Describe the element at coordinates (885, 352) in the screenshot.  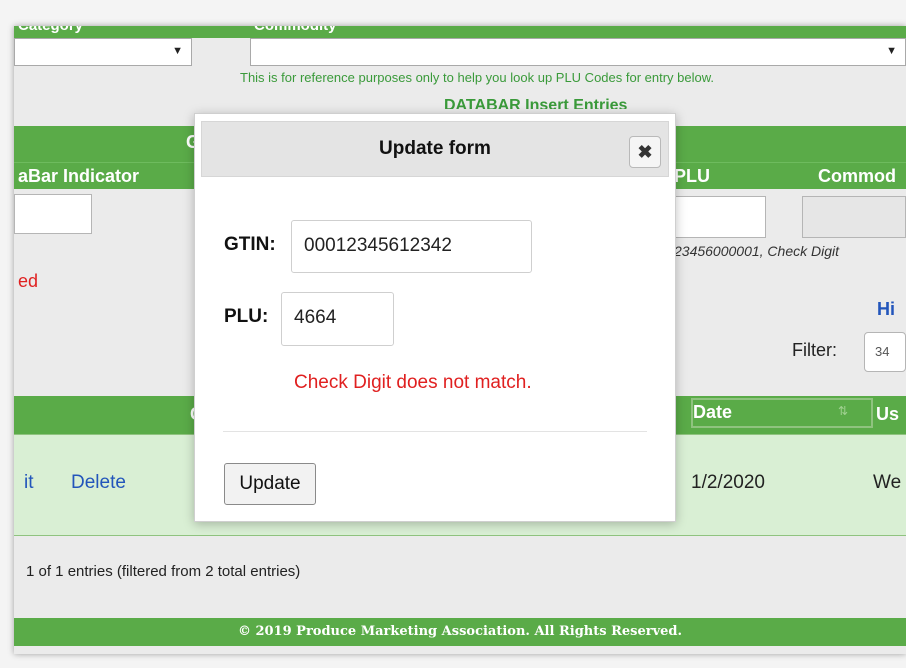
I see `filter-input: 34` at that location.